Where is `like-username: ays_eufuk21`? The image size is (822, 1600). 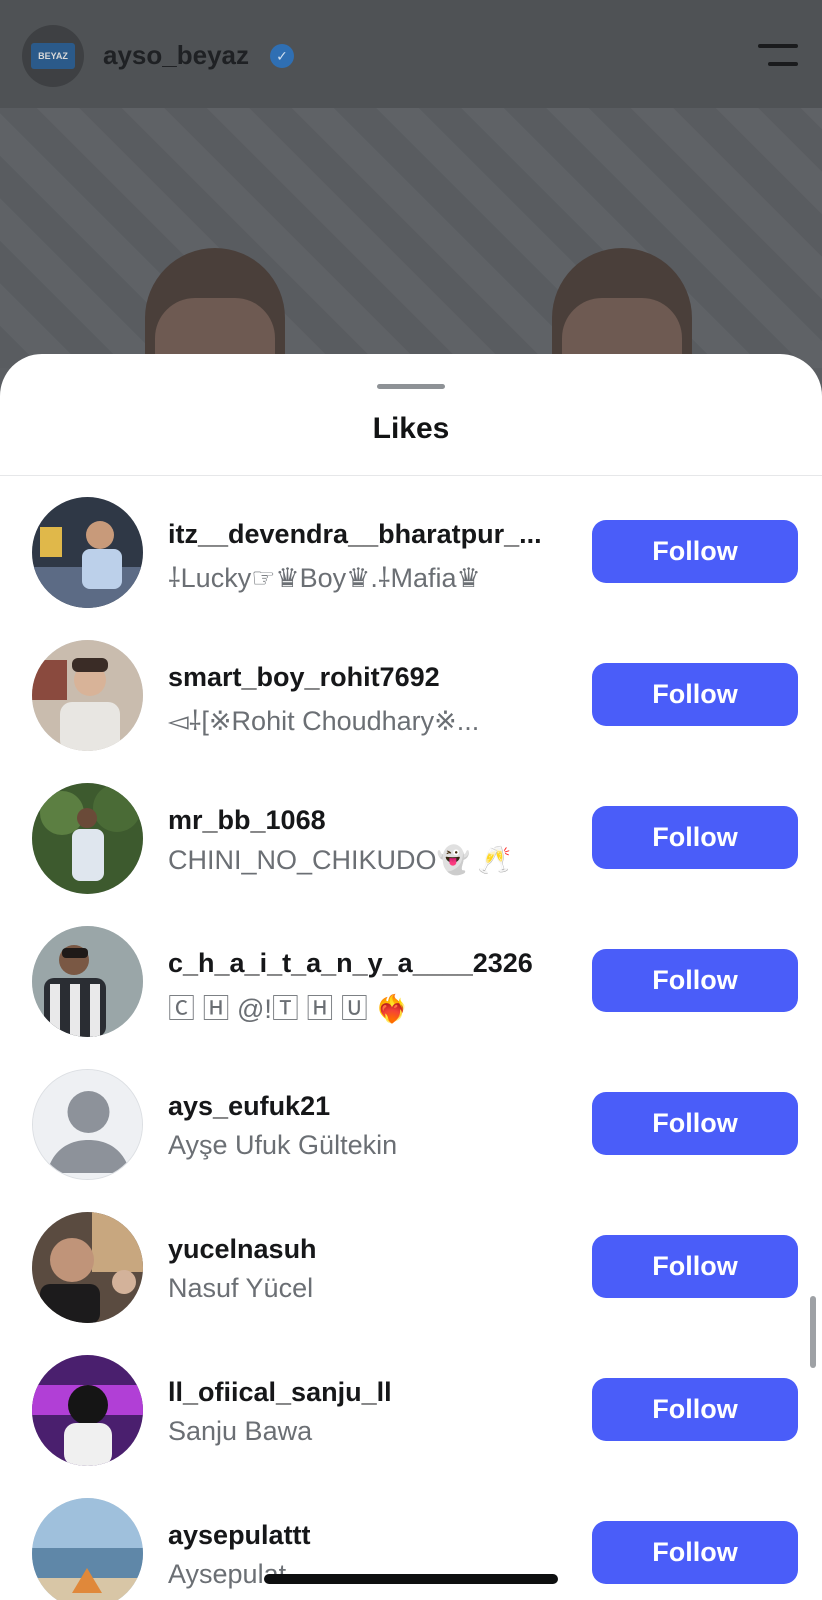
like-username: ays_eufuk21 is located at coordinates (368, 1106).